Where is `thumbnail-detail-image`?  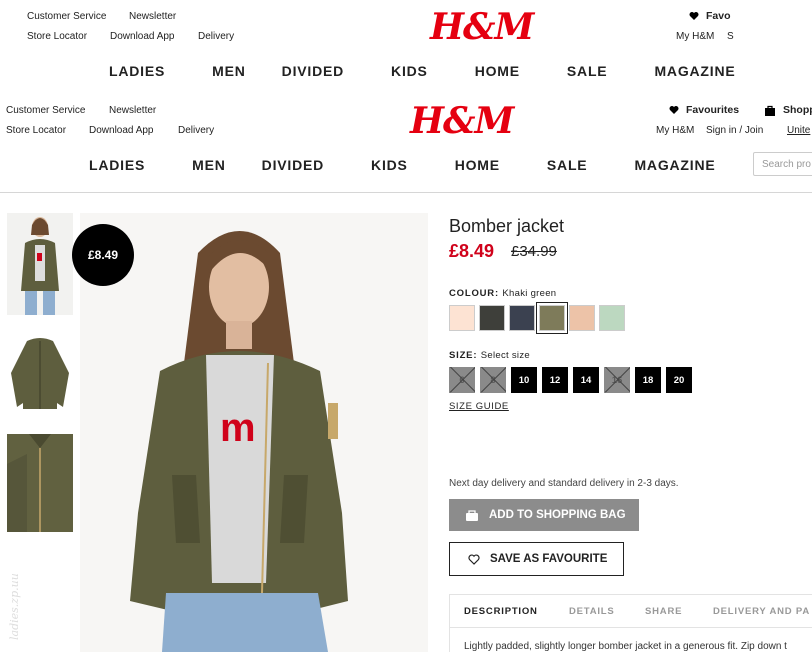
thumbnail-detail-image is located at coordinates (40, 483).